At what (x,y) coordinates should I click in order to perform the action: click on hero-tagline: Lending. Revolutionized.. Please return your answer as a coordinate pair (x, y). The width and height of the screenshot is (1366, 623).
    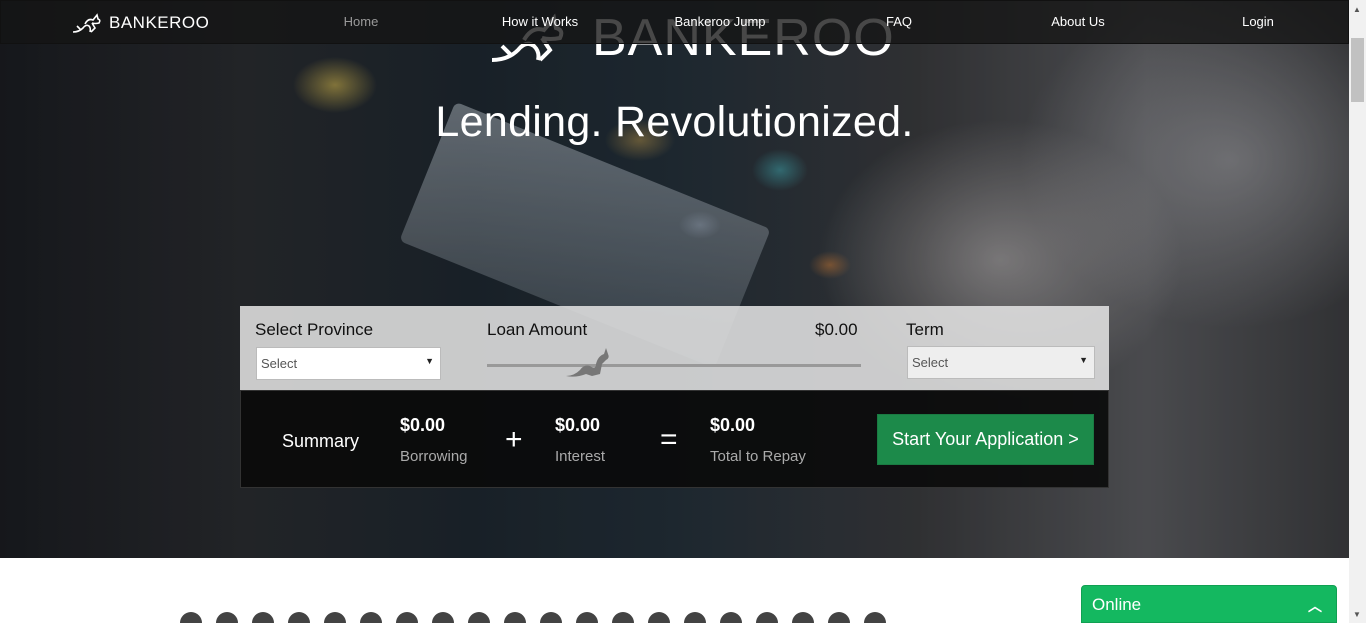
    Looking at the image, I should click on (674, 122).